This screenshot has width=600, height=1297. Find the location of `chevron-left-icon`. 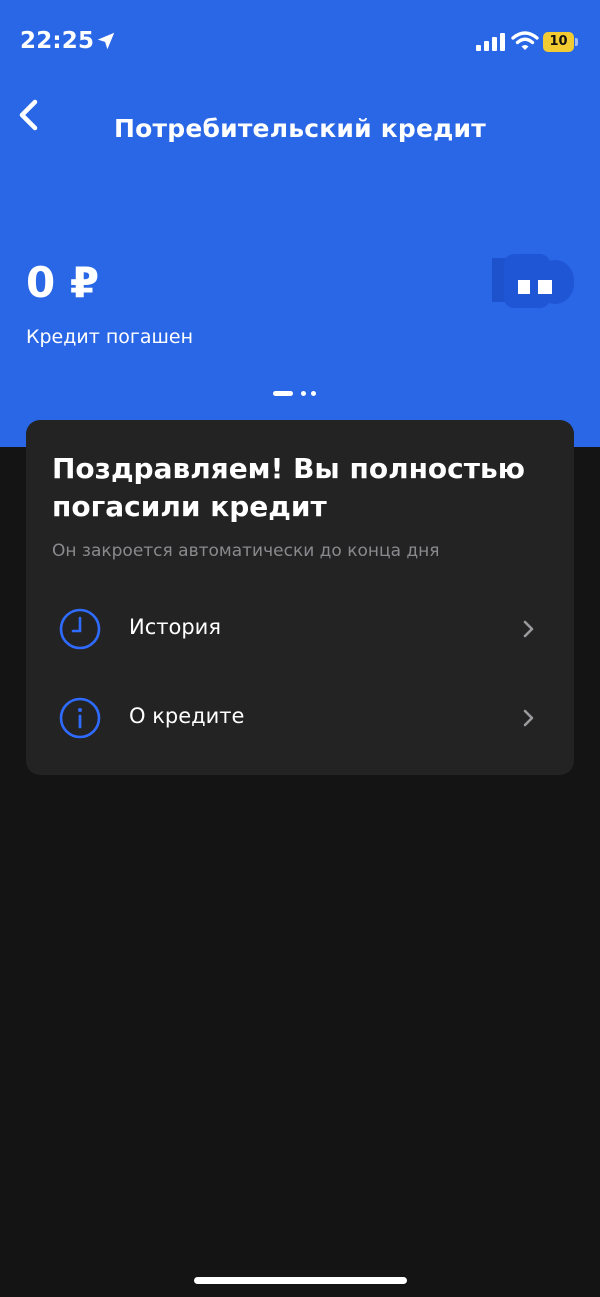

chevron-left-icon is located at coordinates (28, 115).